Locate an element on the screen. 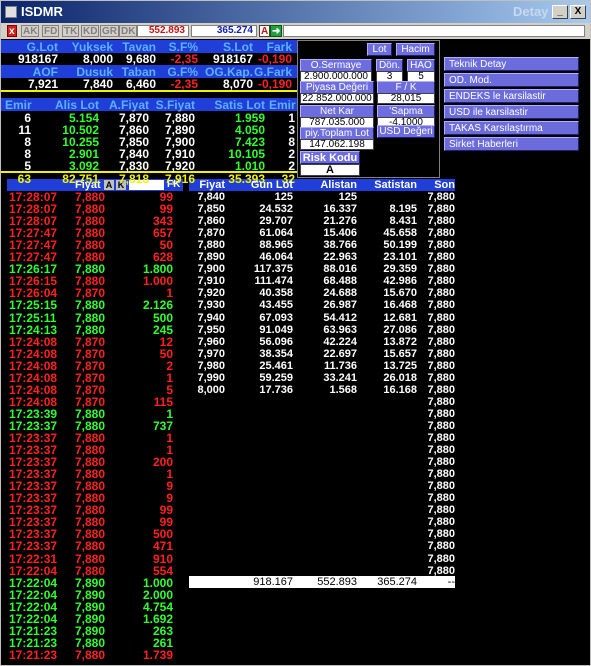  side-menu-item: OD. Mod. is located at coordinates (511, 80).